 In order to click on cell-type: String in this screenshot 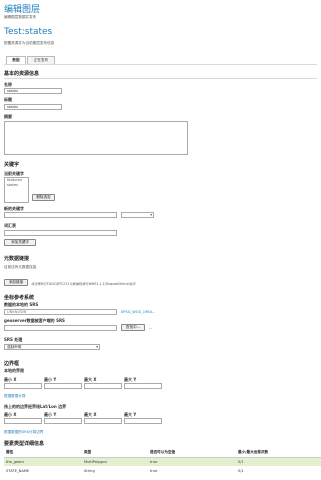, I will do `click(89, 470)`.